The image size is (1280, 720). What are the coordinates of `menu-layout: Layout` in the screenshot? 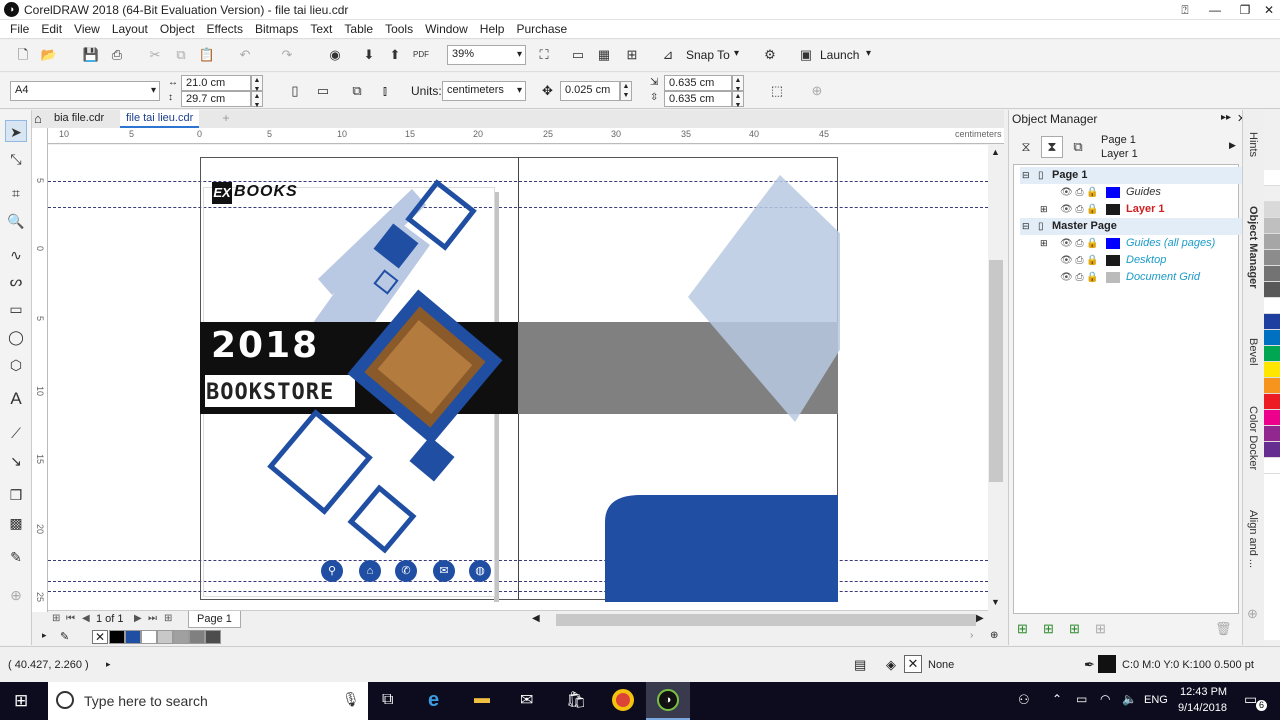 It's located at (130, 29).